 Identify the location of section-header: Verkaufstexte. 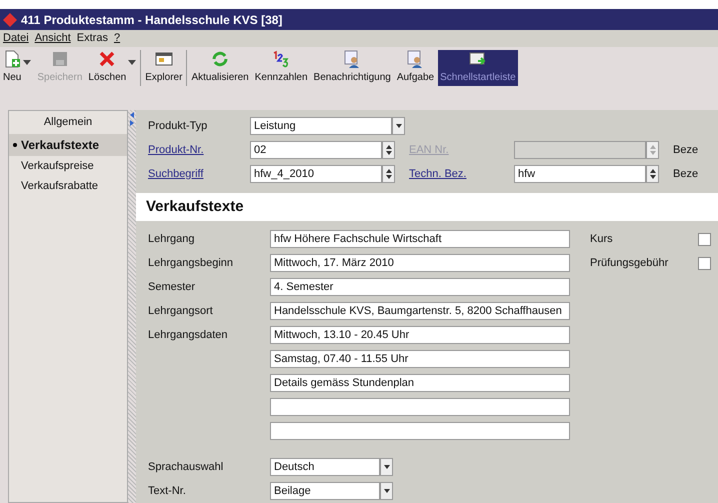
(427, 207).